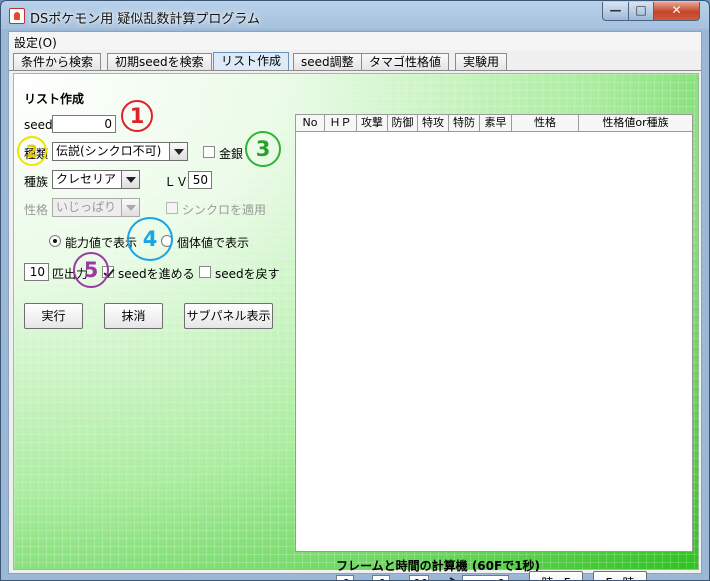 Image resolution: width=710 pixels, height=581 pixels. I want to click on gold-silver-checkbox, so click(209, 152).